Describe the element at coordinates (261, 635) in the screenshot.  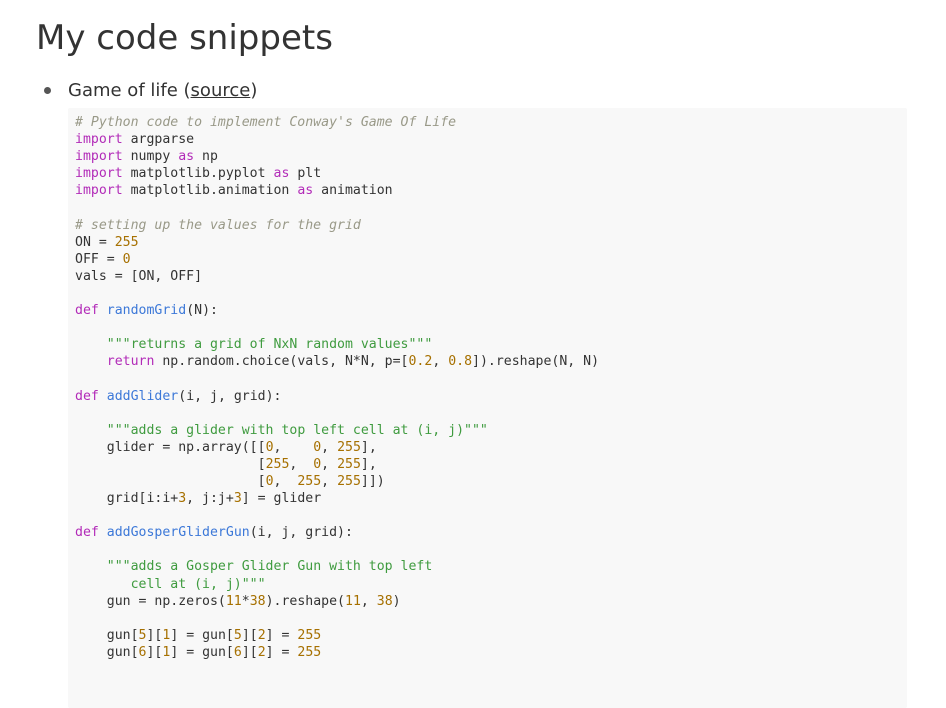
I see `code-token: 2` at that location.